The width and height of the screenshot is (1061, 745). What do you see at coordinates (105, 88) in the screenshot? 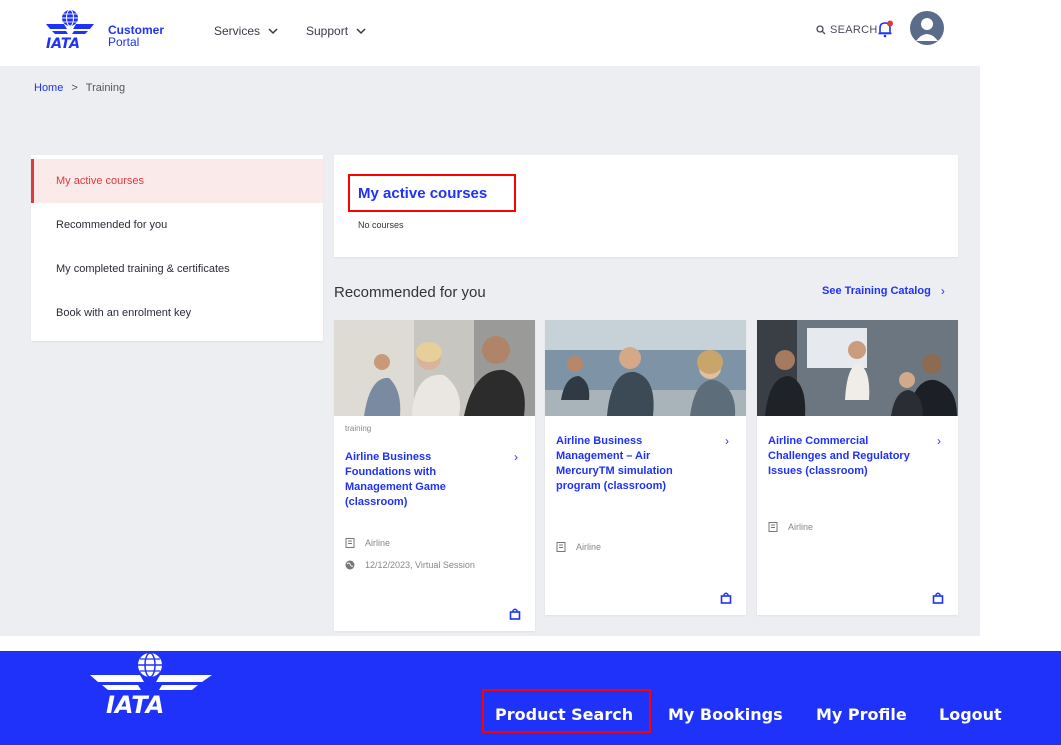
I see `breadcrumb-current: Training` at bounding box center [105, 88].